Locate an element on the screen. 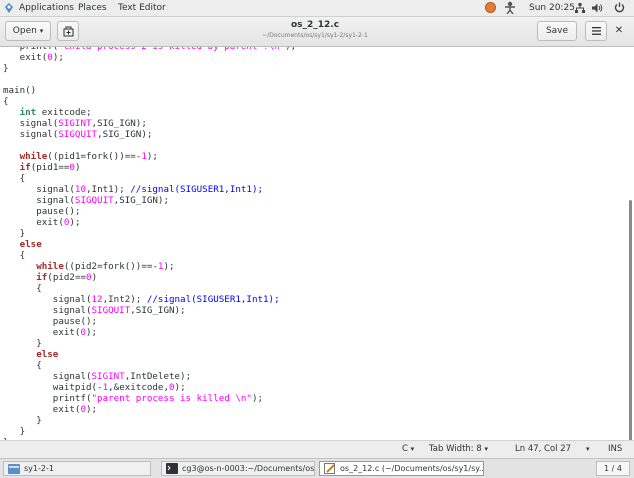  code-token-plain: printf( is located at coordinates (47, 398).